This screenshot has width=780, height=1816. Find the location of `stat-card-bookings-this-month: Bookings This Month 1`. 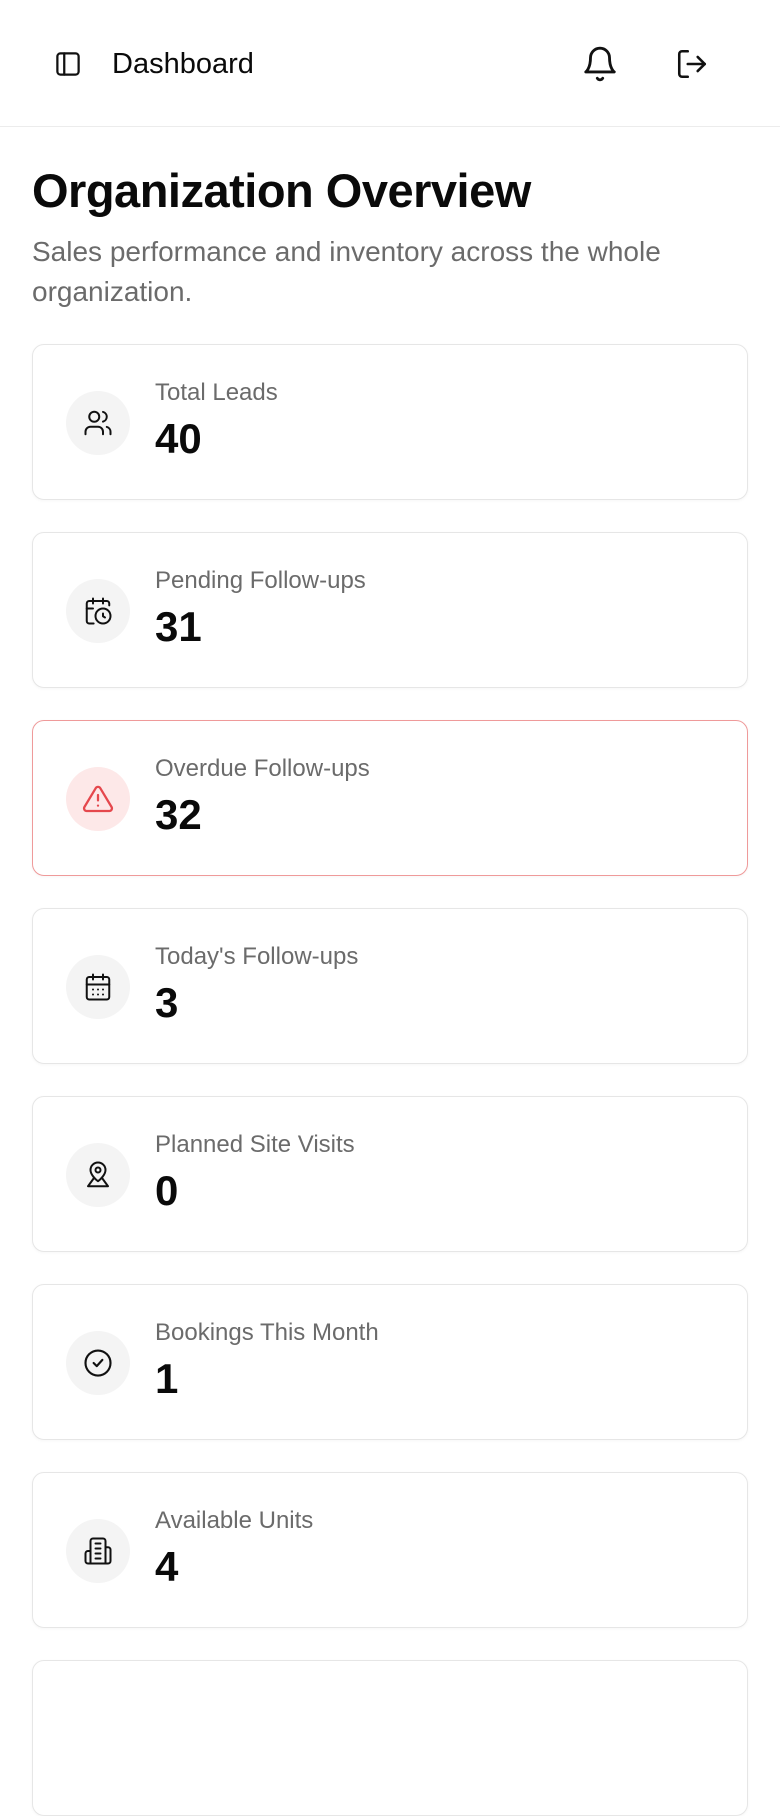

stat-card-bookings-this-month: Bookings This Month 1 is located at coordinates (390, 1362).